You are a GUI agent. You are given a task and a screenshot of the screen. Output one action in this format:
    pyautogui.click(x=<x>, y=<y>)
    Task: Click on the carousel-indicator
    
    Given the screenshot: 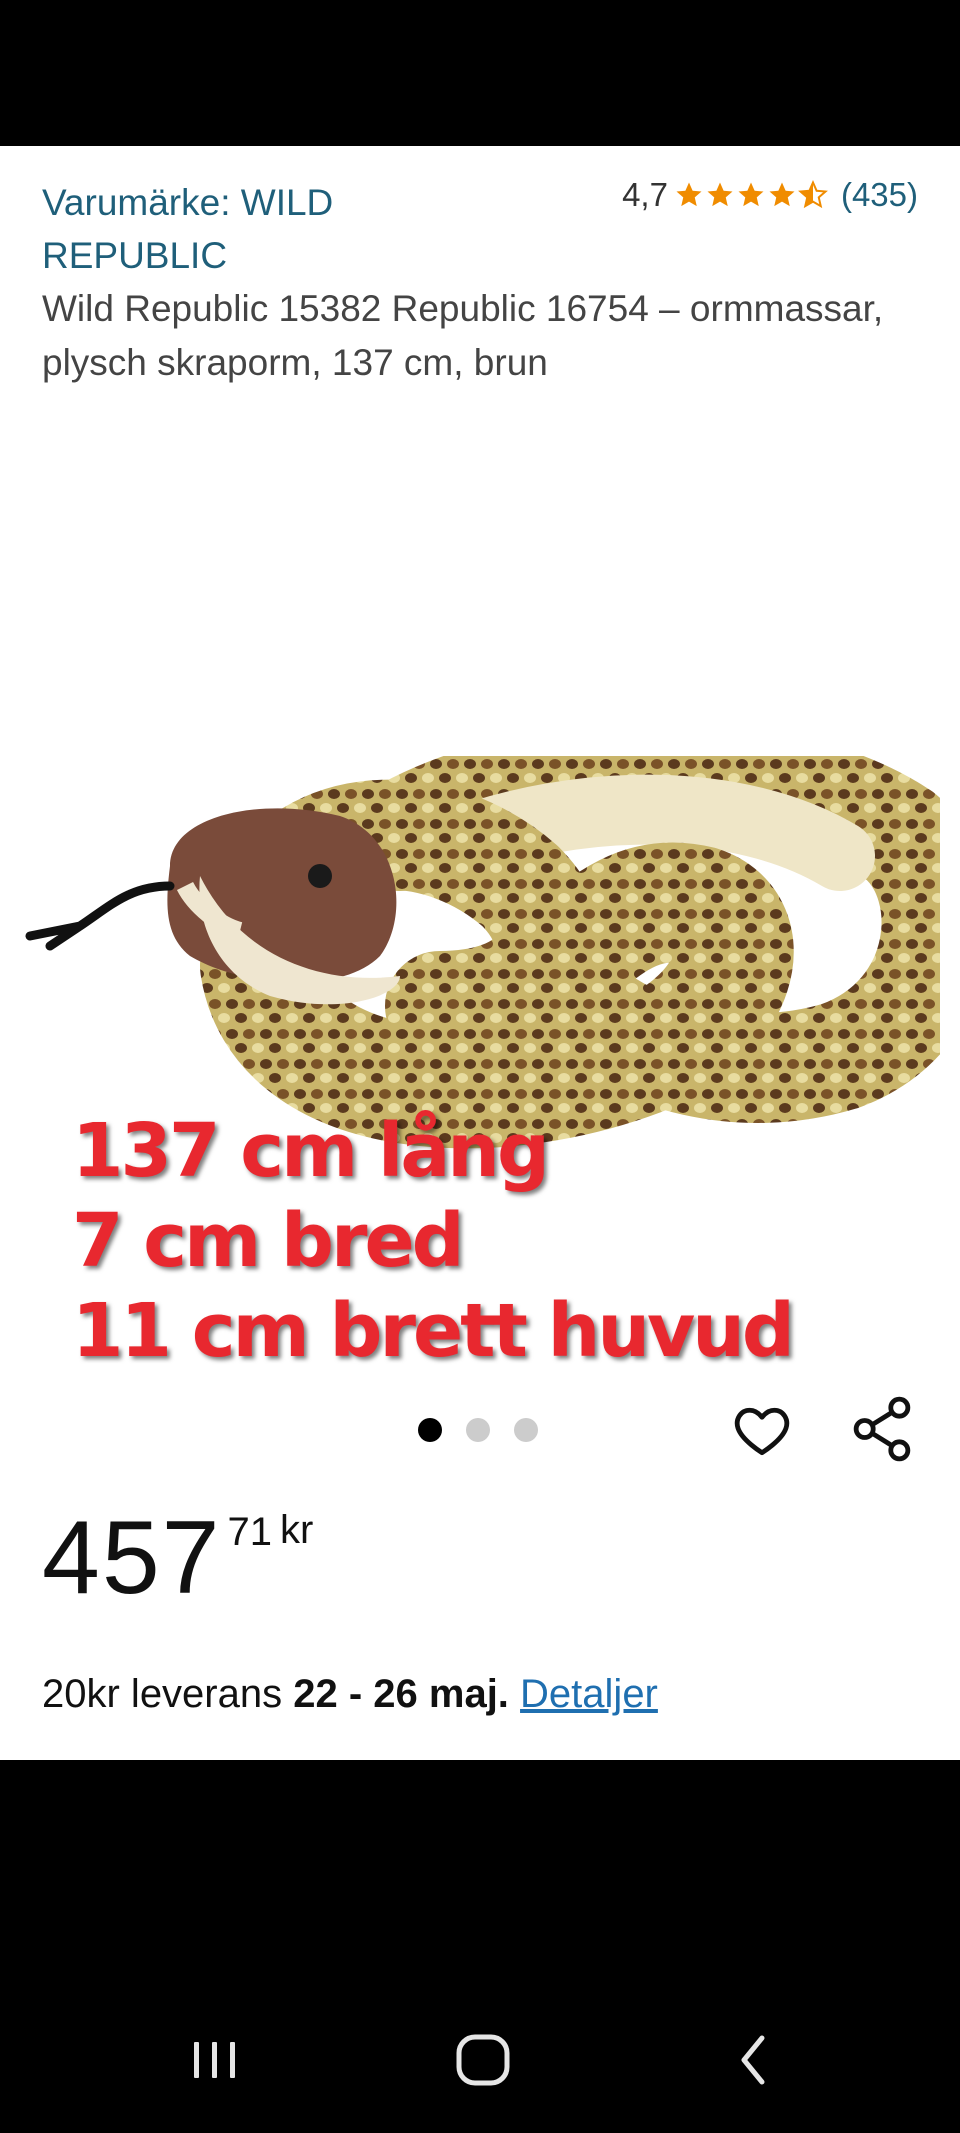 What is the action you would take?
    pyautogui.click(x=478, y=1430)
    